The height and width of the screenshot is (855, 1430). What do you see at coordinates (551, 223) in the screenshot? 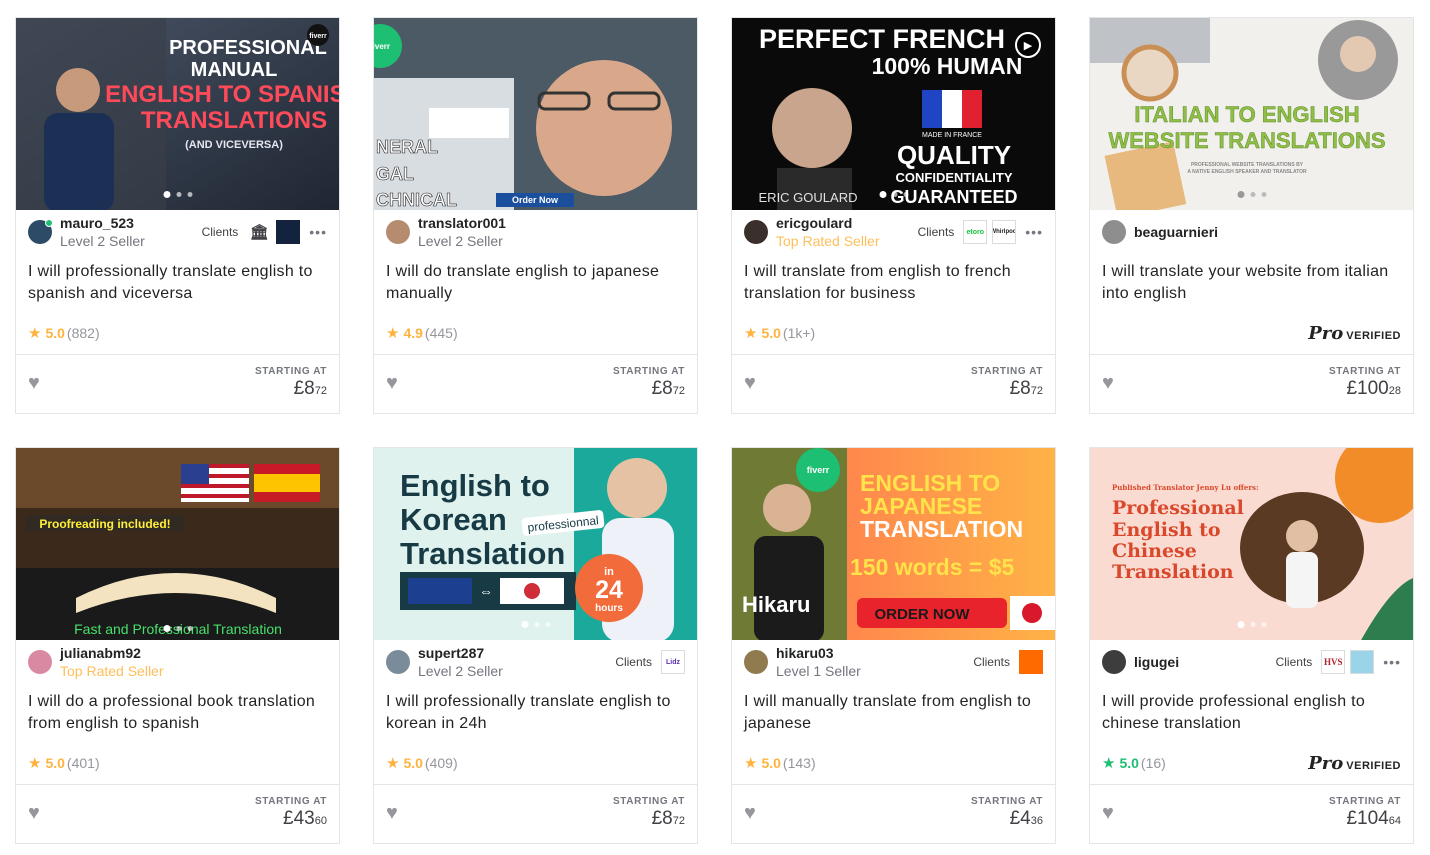
I see `seller-username: translator001` at bounding box center [551, 223].